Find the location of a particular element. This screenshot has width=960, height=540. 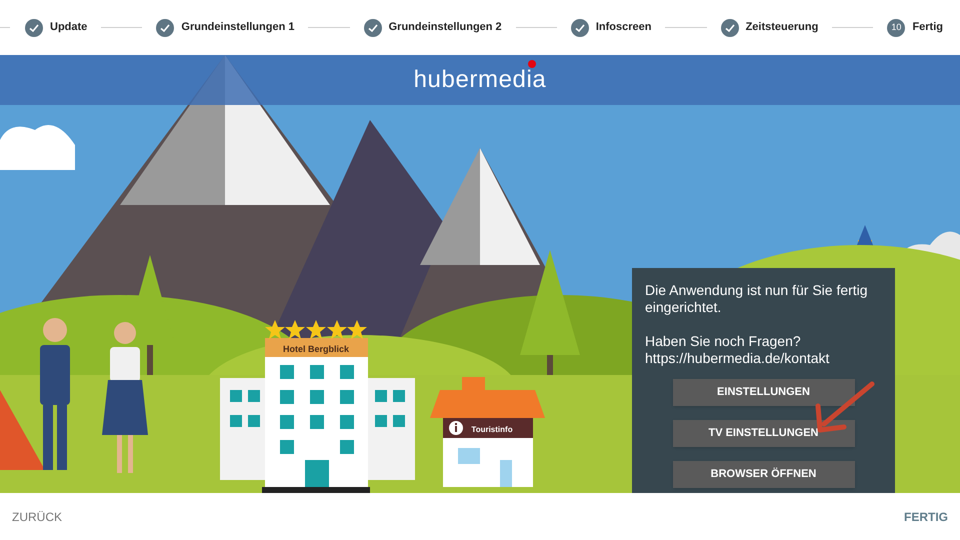

panel-button: TV EINSTELLUNGEN is located at coordinates (763, 433).